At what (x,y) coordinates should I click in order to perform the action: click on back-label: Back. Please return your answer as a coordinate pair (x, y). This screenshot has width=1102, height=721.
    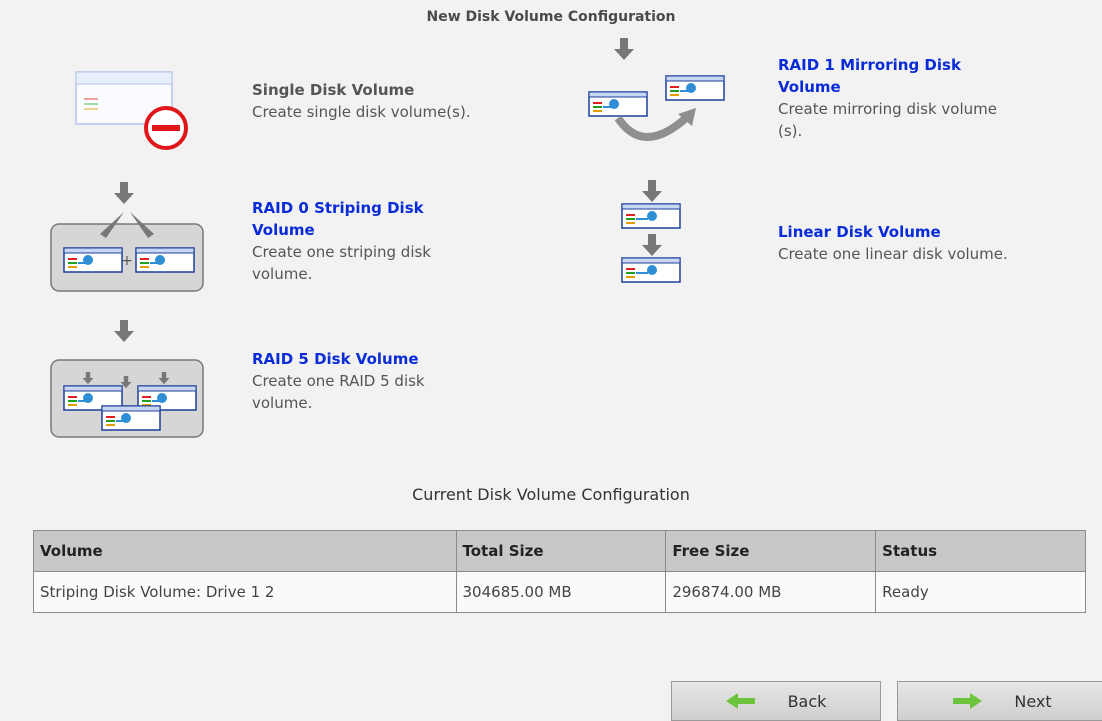
    Looking at the image, I should click on (807, 701).